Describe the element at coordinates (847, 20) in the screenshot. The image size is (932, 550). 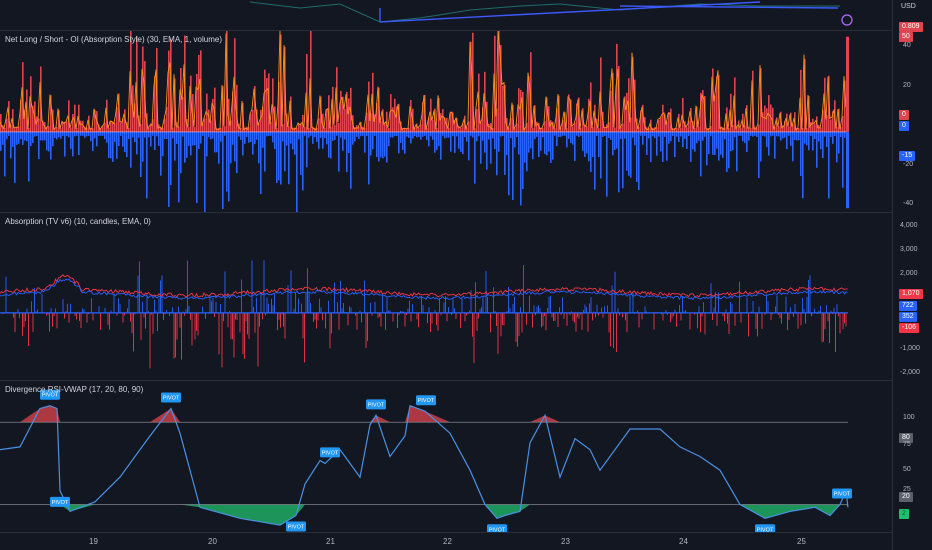
I see `alert-icon` at that location.